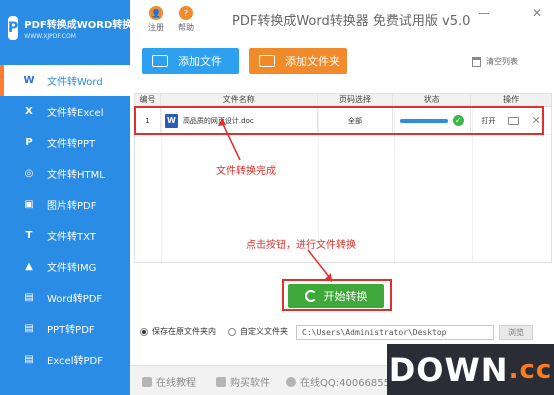 This screenshot has width=554, height=395. I want to click on browse-button: 浏览, so click(516, 332).